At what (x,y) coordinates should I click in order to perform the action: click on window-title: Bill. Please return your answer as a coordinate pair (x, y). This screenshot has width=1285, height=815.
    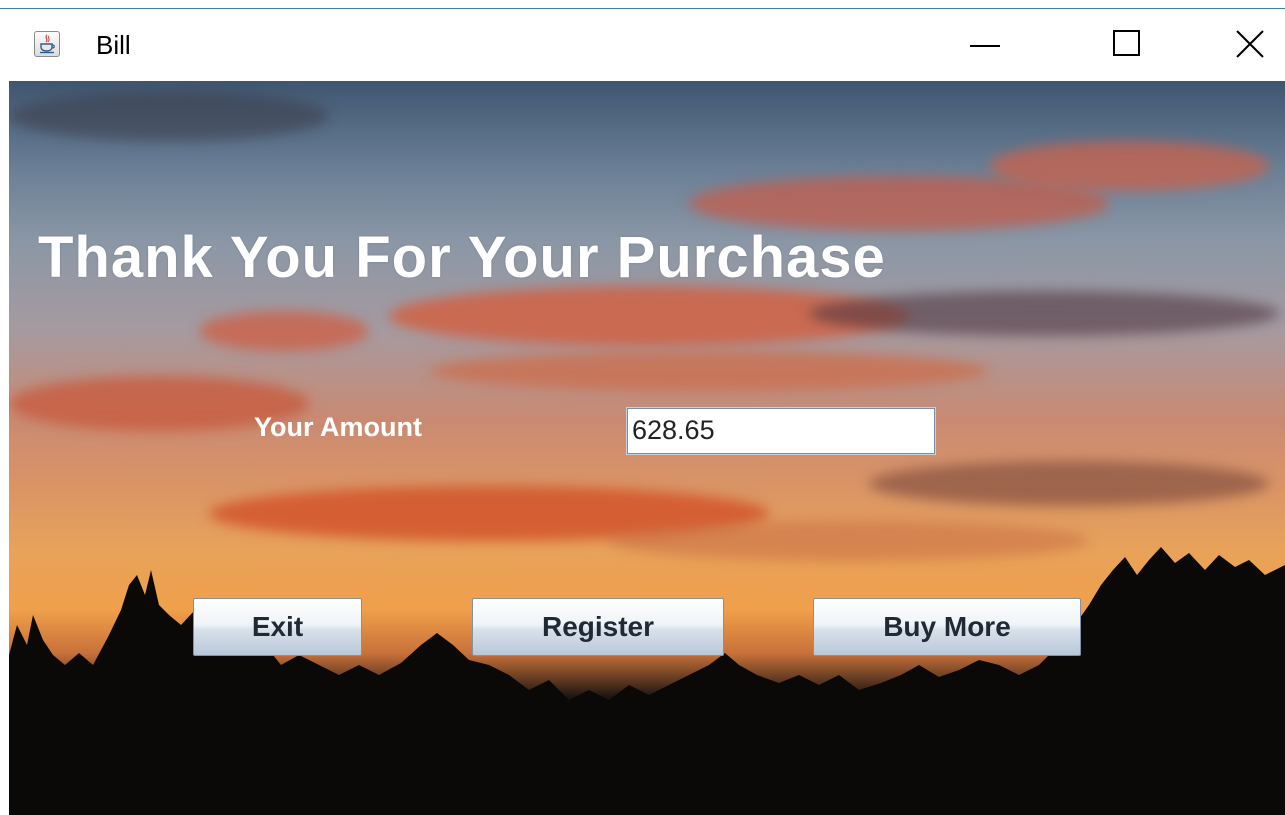
    Looking at the image, I should click on (113, 45).